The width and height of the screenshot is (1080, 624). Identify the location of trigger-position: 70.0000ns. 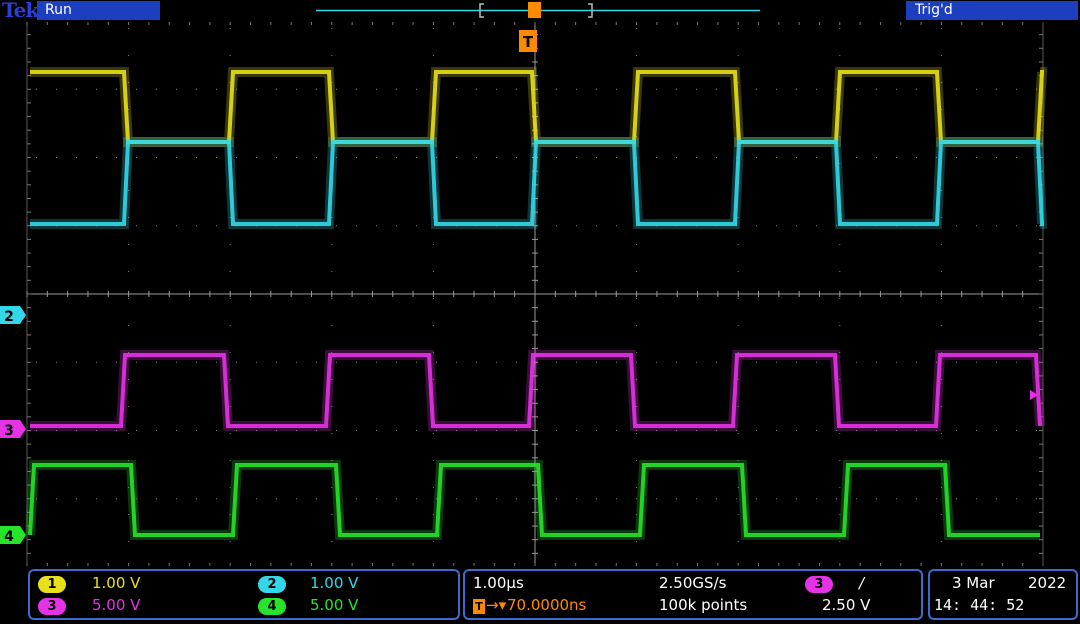
(547, 605).